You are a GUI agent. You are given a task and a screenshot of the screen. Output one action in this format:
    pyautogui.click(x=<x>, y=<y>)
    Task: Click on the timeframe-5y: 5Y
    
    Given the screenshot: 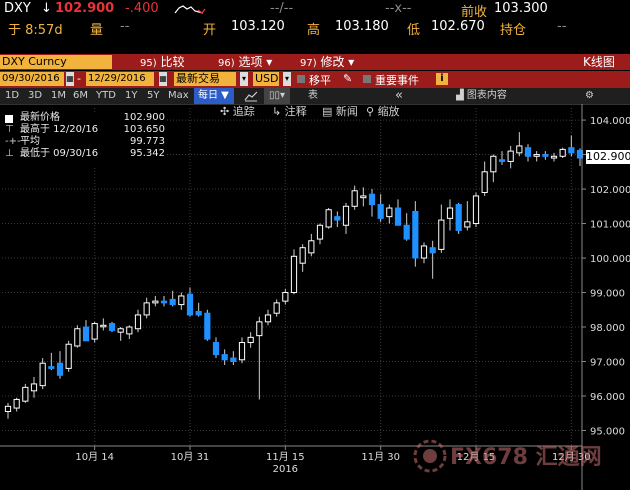 What is the action you would take?
    pyautogui.click(x=153, y=96)
    